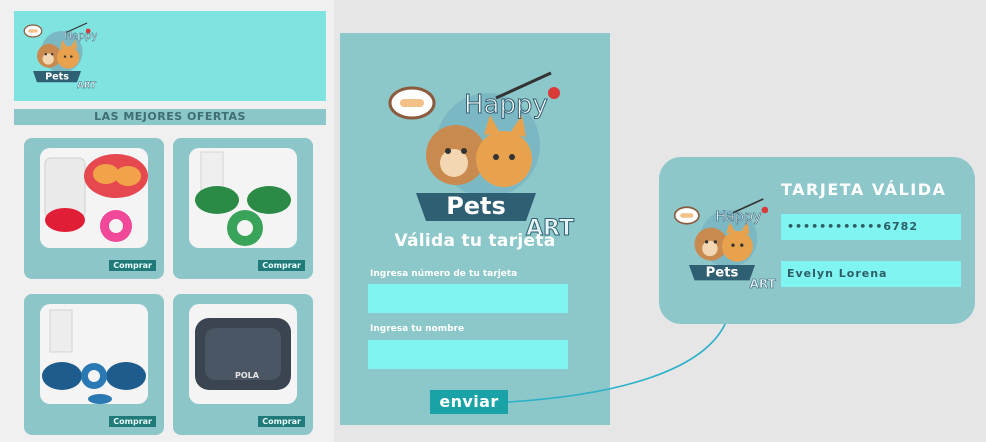 Image resolution: width=986 pixels, height=442 pixels. I want to click on svg-text: ART, so click(763, 284).